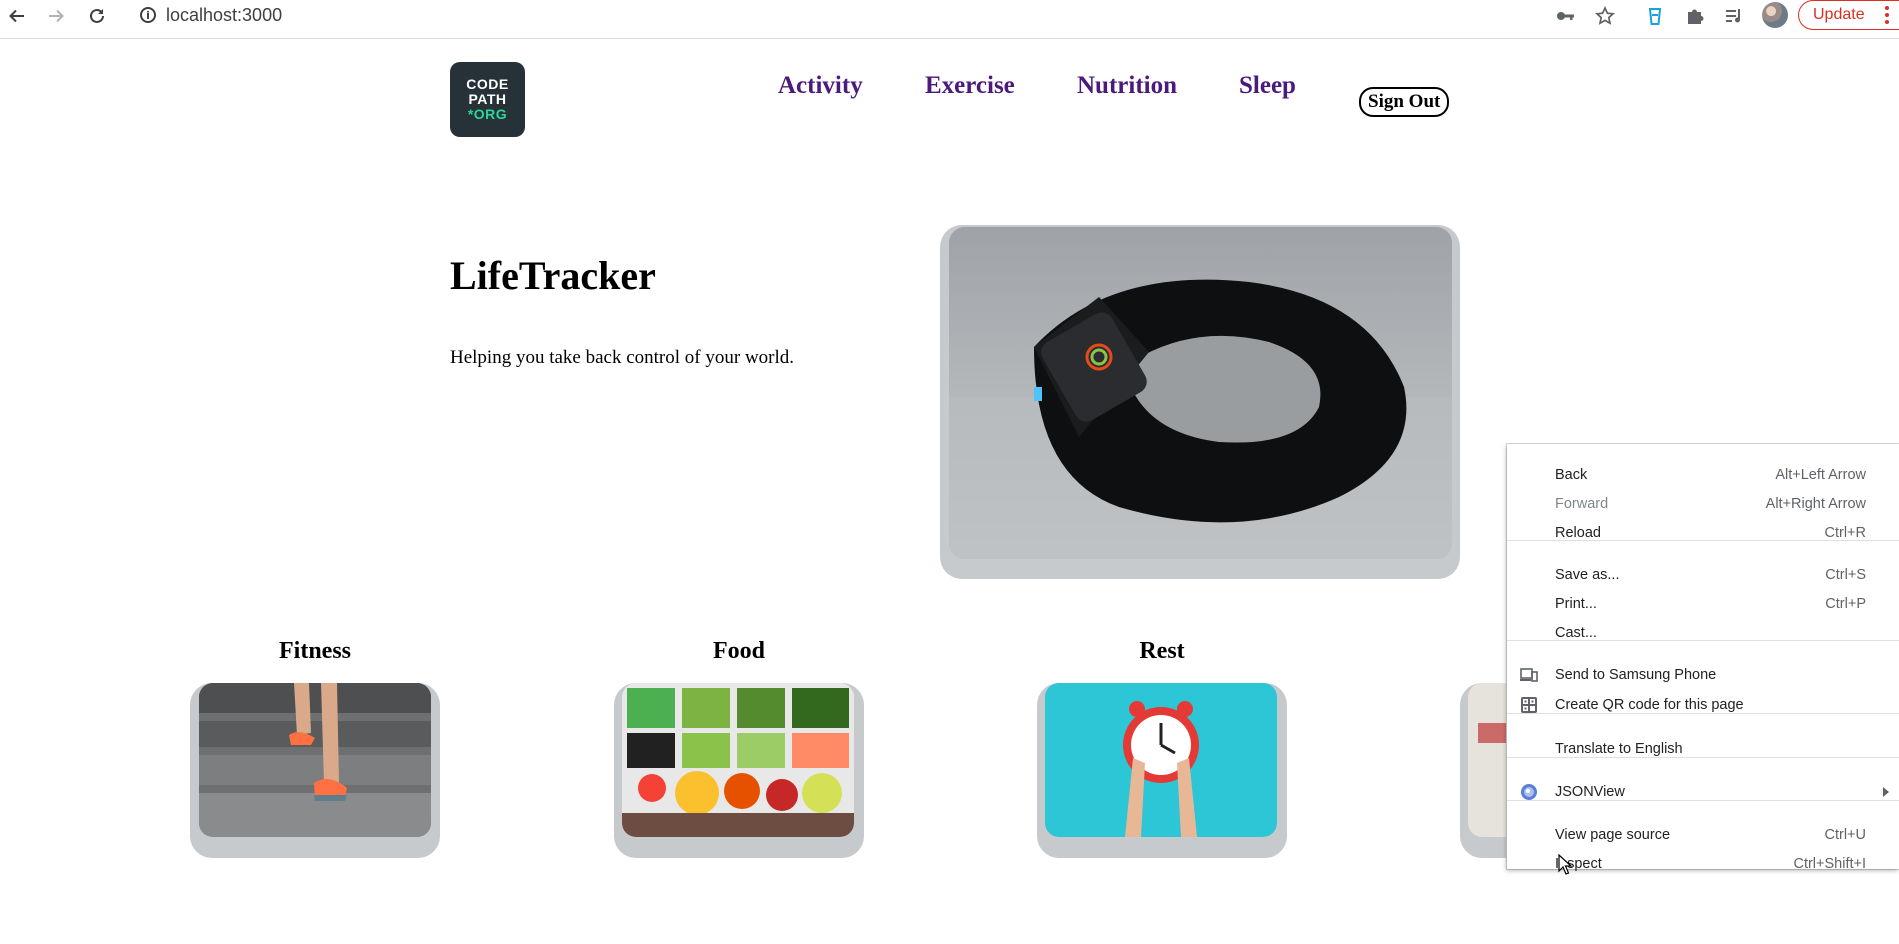  What do you see at coordinates (1829, 864) in the screenshot?
I see `menu-shortcut: Ctrl+Shift+I` at bounding box center [1829, 864].